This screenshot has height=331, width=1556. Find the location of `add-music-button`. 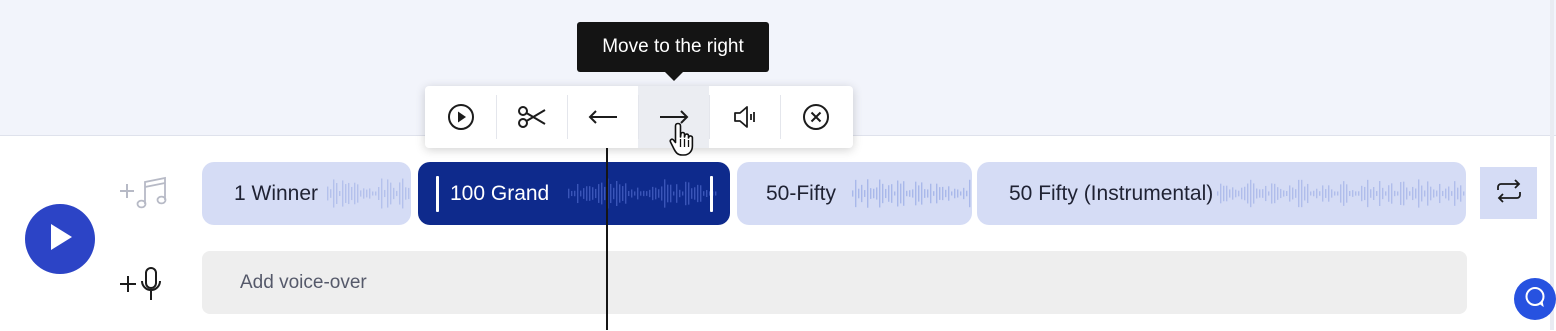

add-music-button is located at coordinates (144, 193).